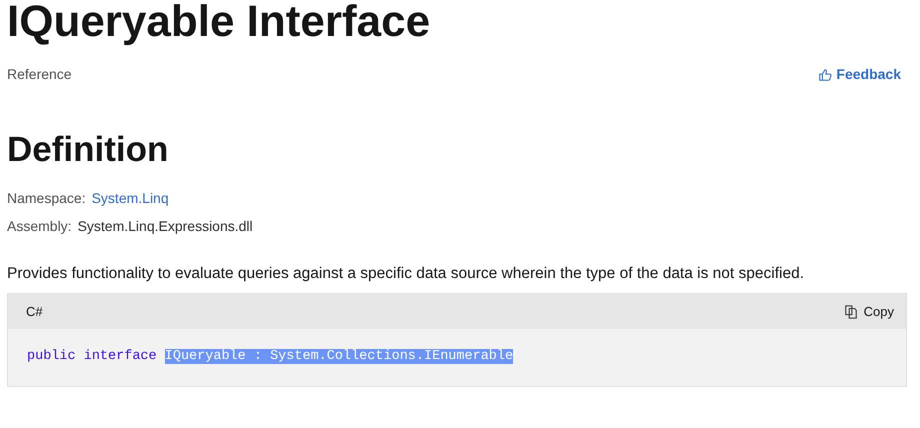  What do you see at coordinates (87, 150) in the screenshot?
I see `section-heading: Definition` at bounding box center [87, 150].